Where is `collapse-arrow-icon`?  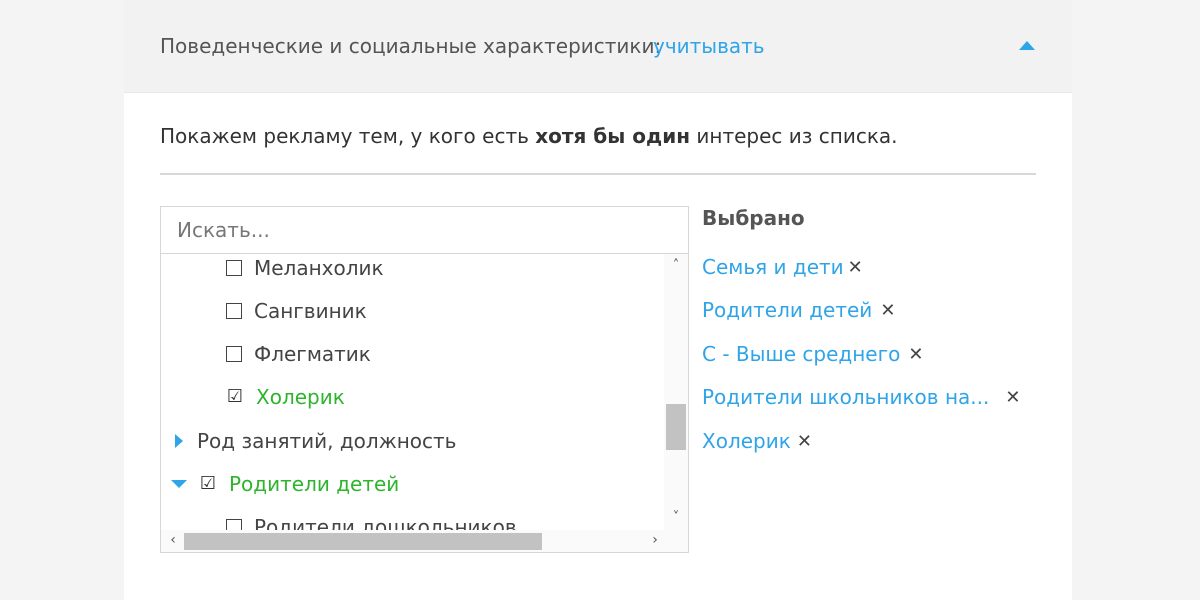 collapse-arrow-icon is located at coordinates (179, 484).